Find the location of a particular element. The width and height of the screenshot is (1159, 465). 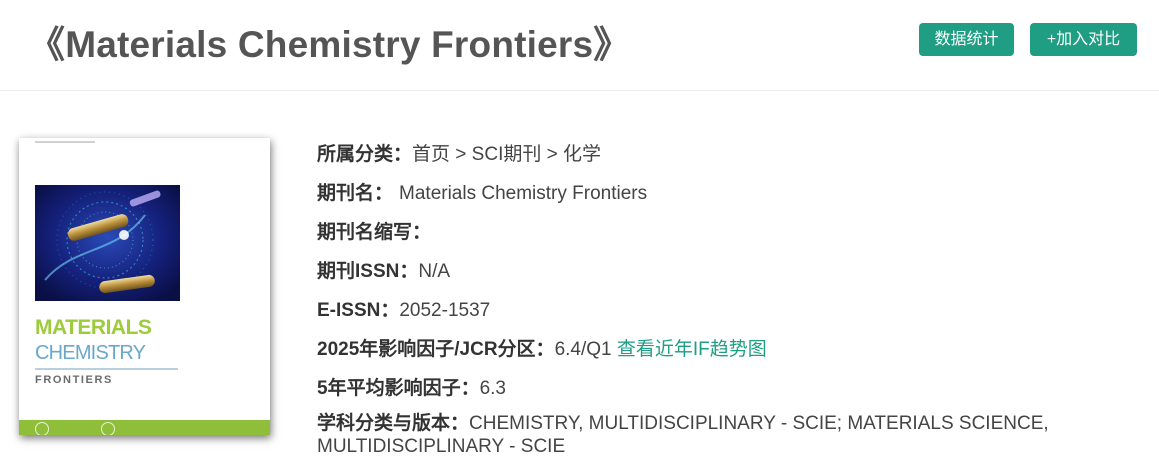

subject-label: 学科分类与版本： is located at coordinates (393, 423).